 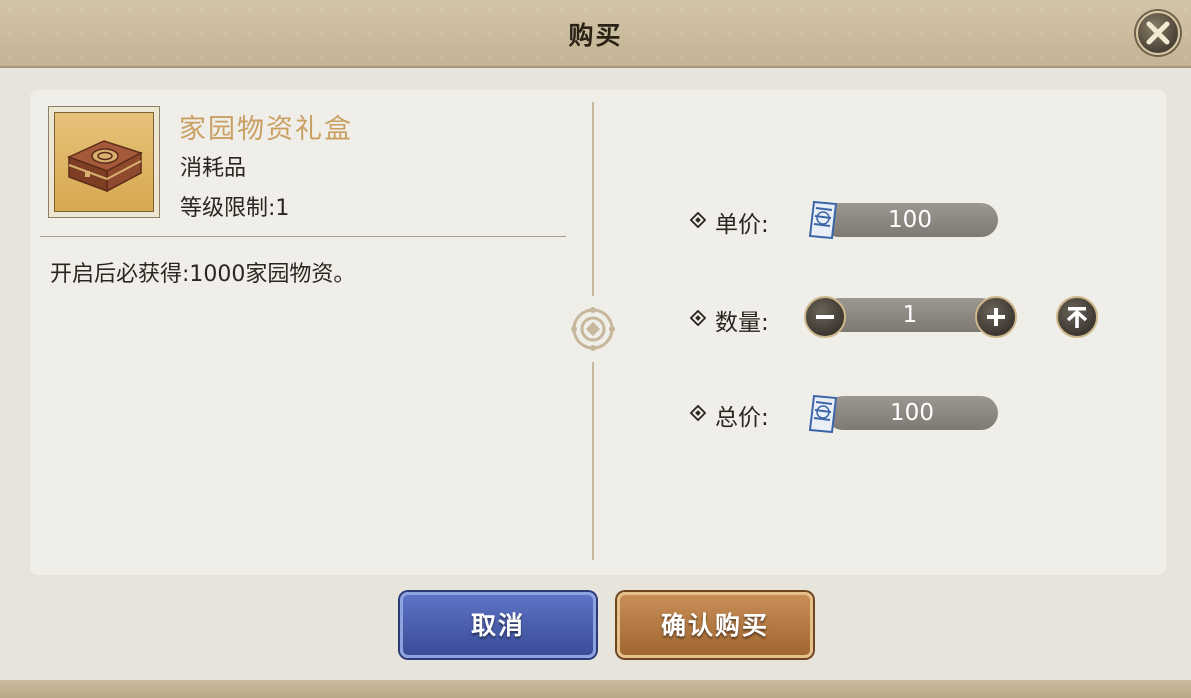 I want to click on decrease-quantity-button, so click(x=825, y=317).